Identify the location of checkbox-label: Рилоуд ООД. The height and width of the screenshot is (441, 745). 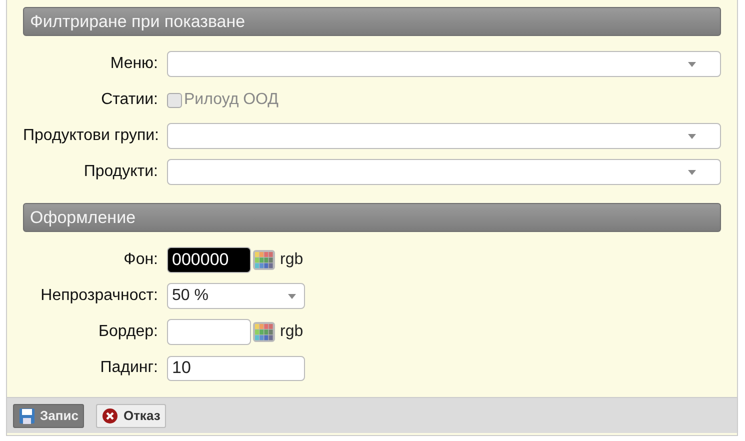
(231, 100).